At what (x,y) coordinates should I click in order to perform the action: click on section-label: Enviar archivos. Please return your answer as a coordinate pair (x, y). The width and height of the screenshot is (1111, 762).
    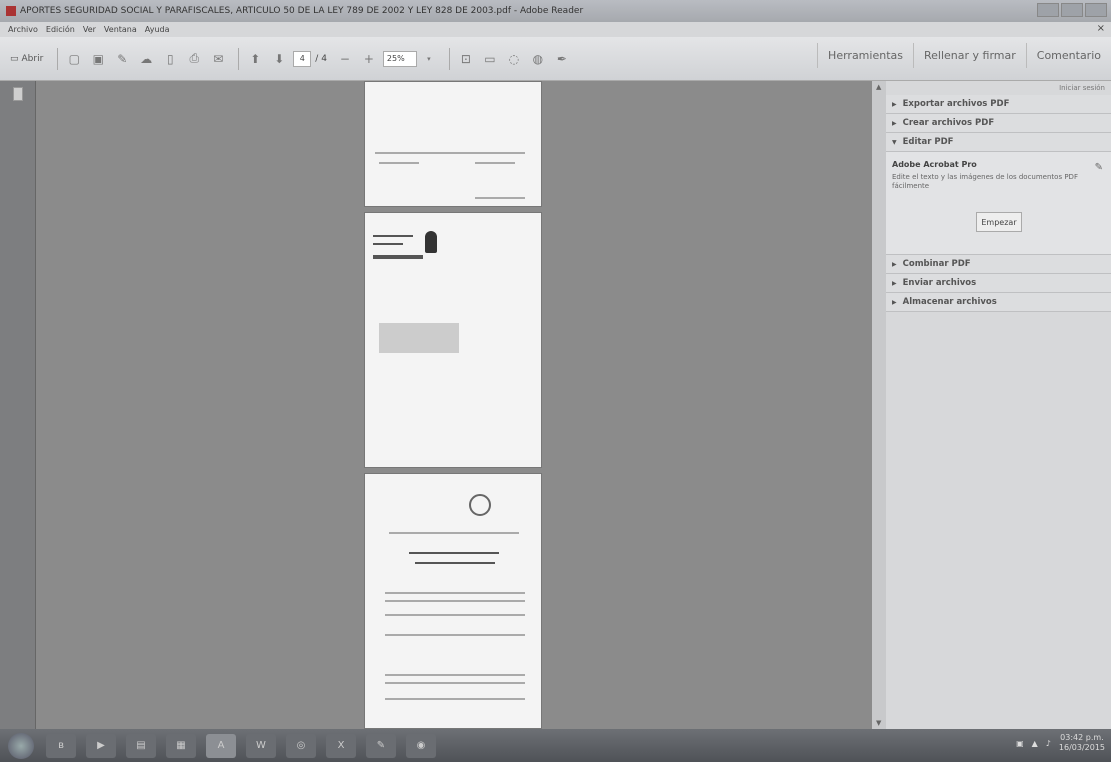
    Looking at the image, I should click on (939, 283).